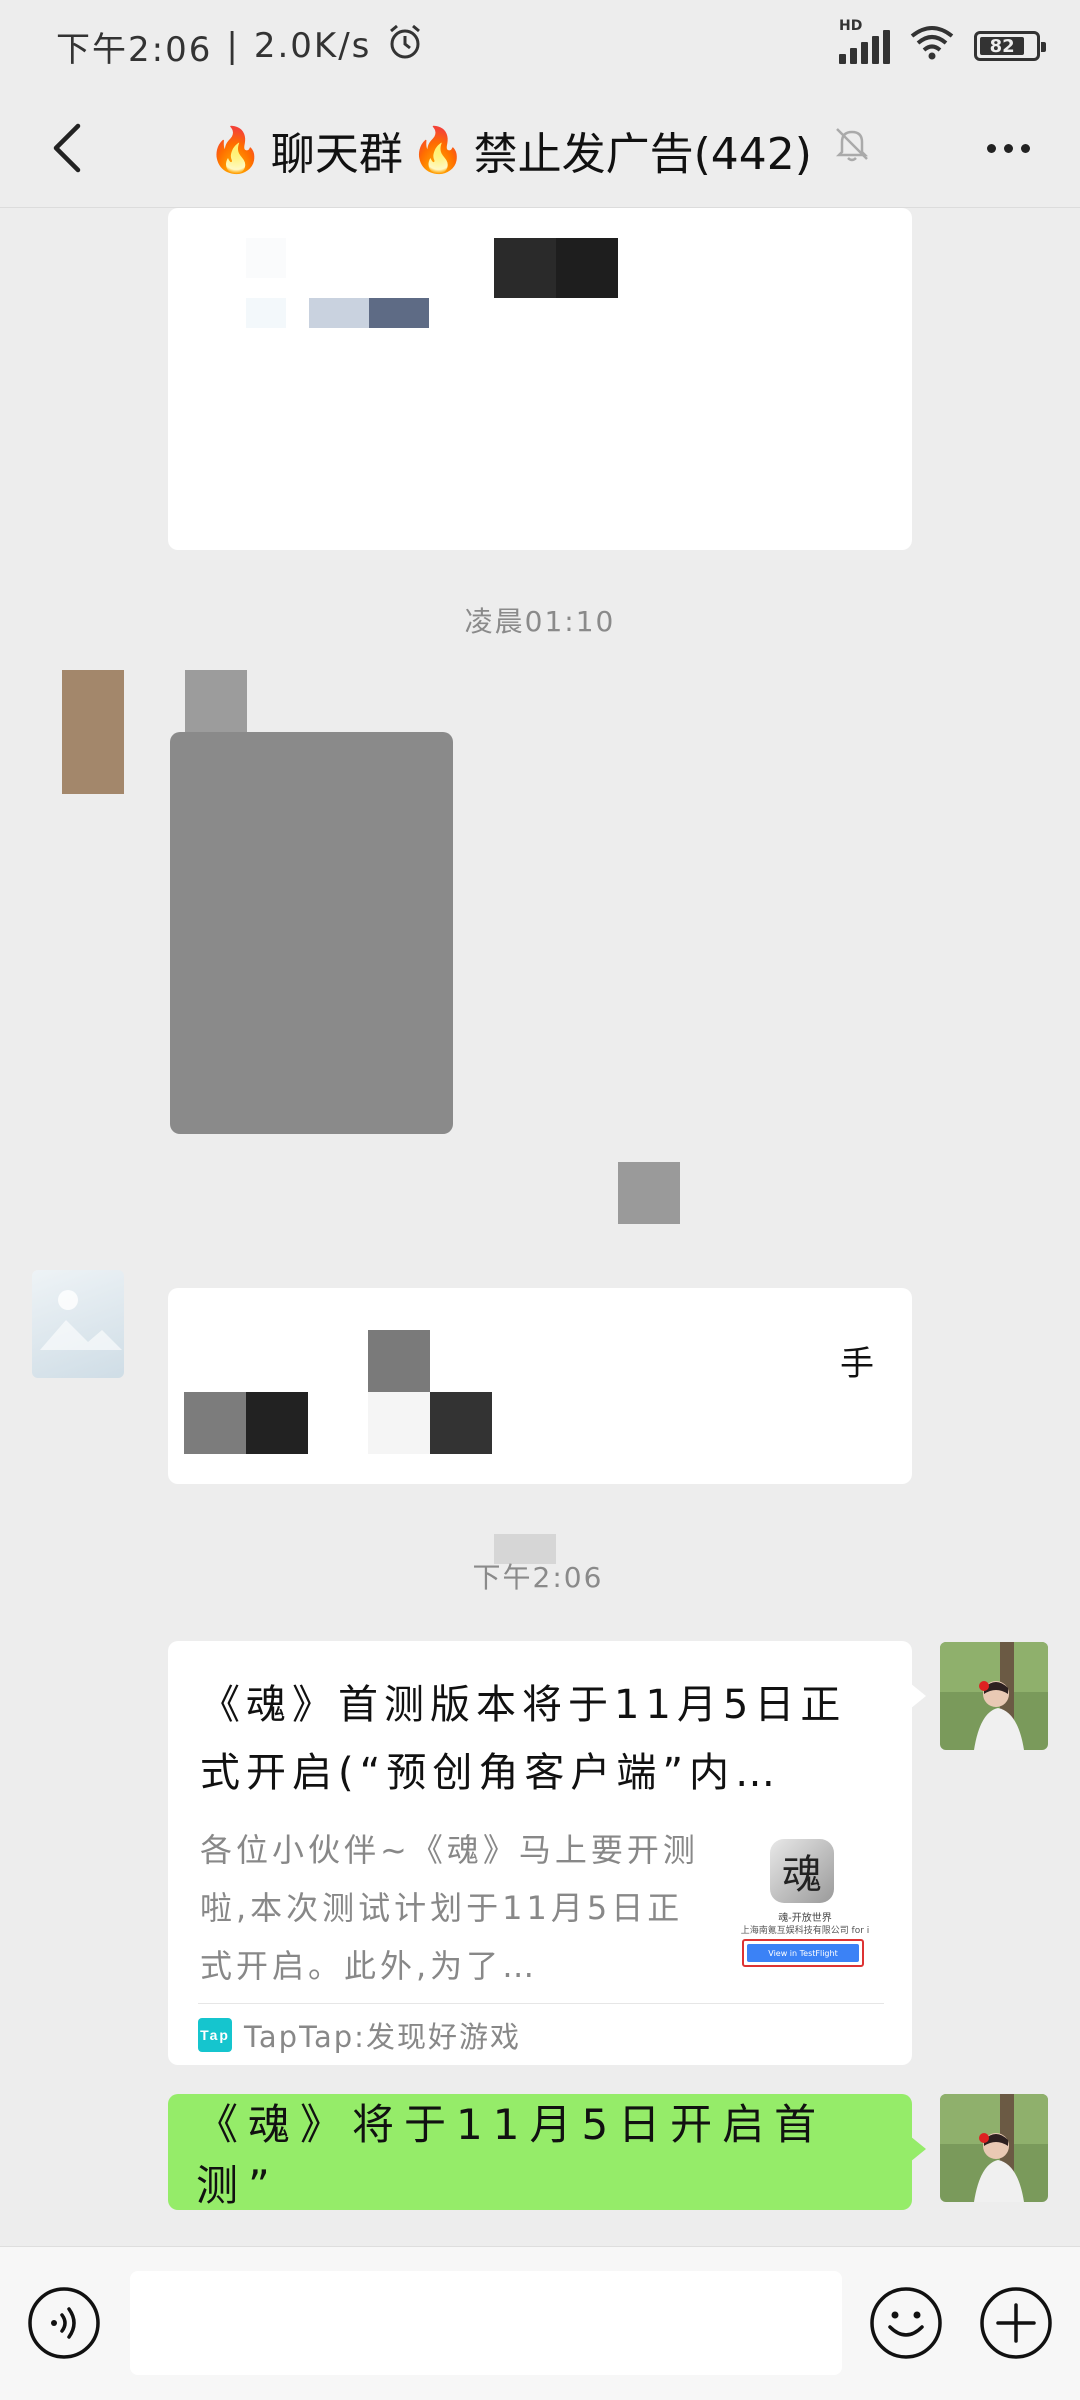  I want to click on battery-icon: 82, so click(1010, 46).